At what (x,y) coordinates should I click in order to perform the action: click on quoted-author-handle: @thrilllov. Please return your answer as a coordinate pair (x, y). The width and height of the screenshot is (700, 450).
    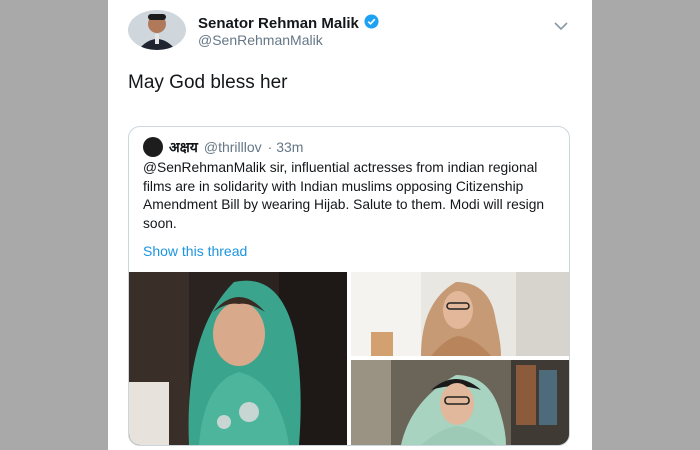
    Looking at the image, I should click on (233, 147).